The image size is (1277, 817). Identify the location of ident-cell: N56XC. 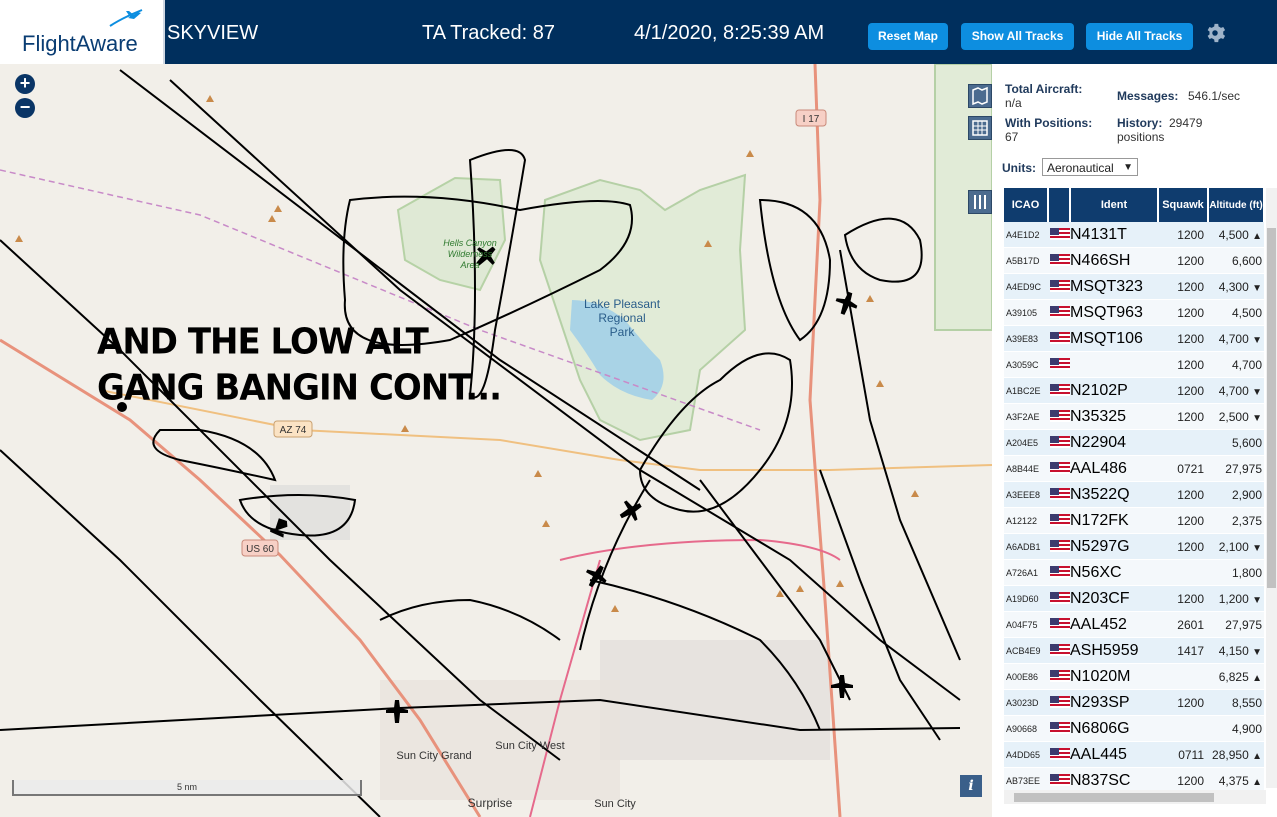
(1114, 572).